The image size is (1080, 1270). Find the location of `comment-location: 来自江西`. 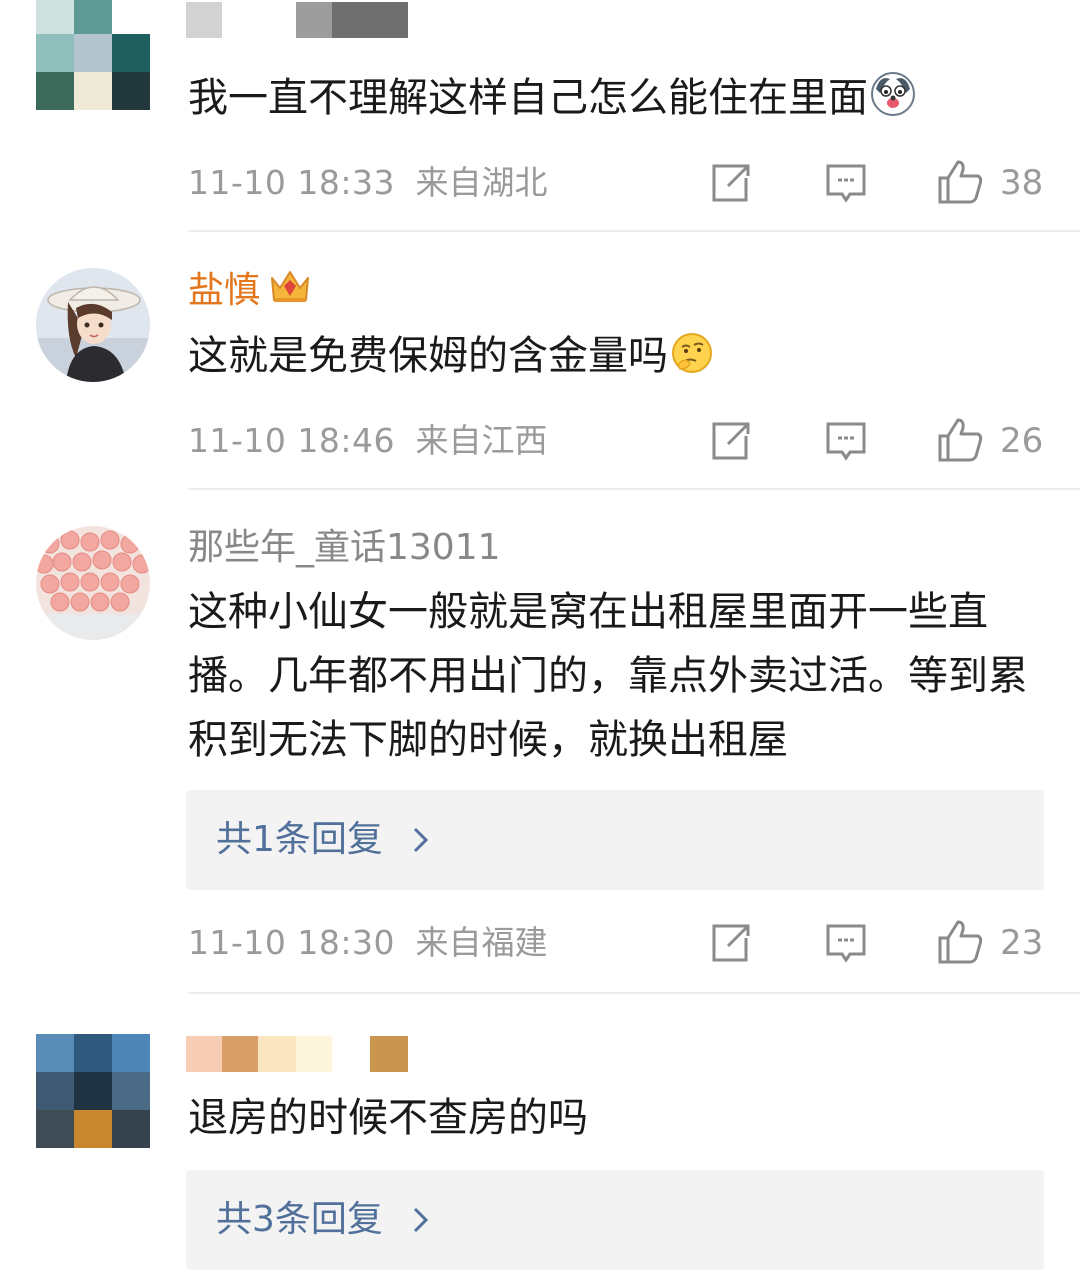

comment-location: 来自江西 is located at coordinates (481, 440).